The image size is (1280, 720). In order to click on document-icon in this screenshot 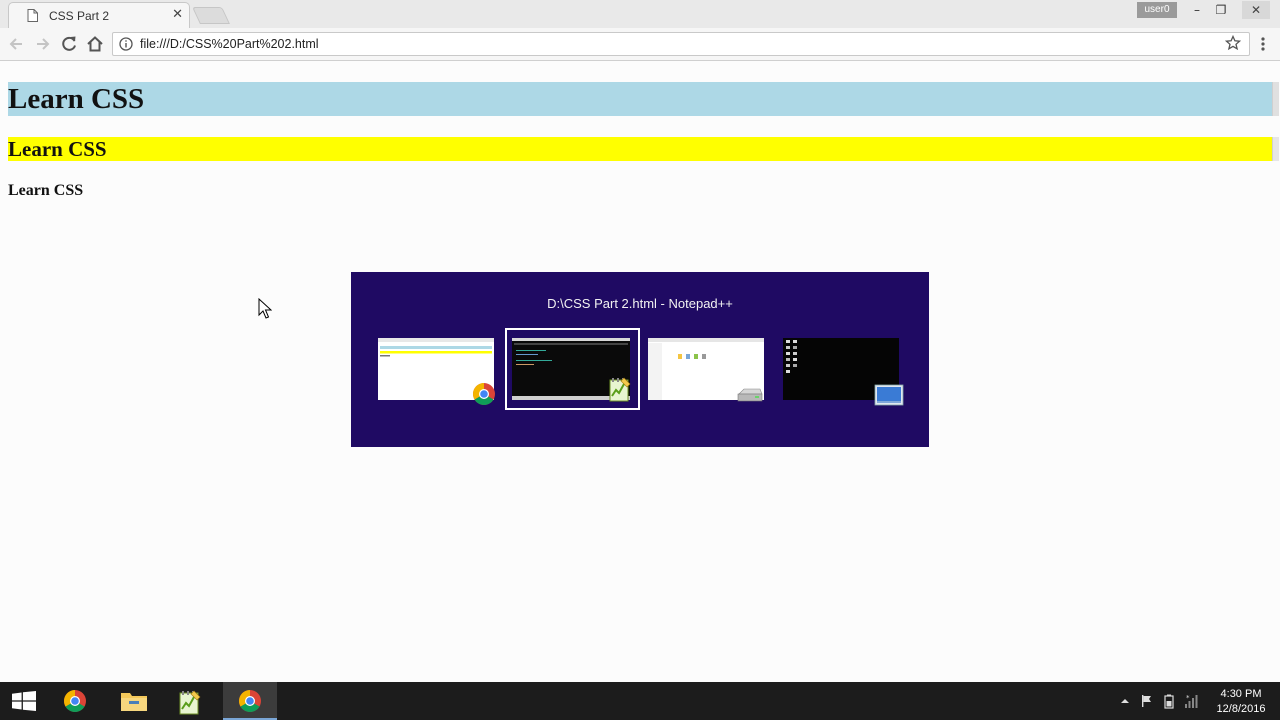, I will do `click(32, 15)`.